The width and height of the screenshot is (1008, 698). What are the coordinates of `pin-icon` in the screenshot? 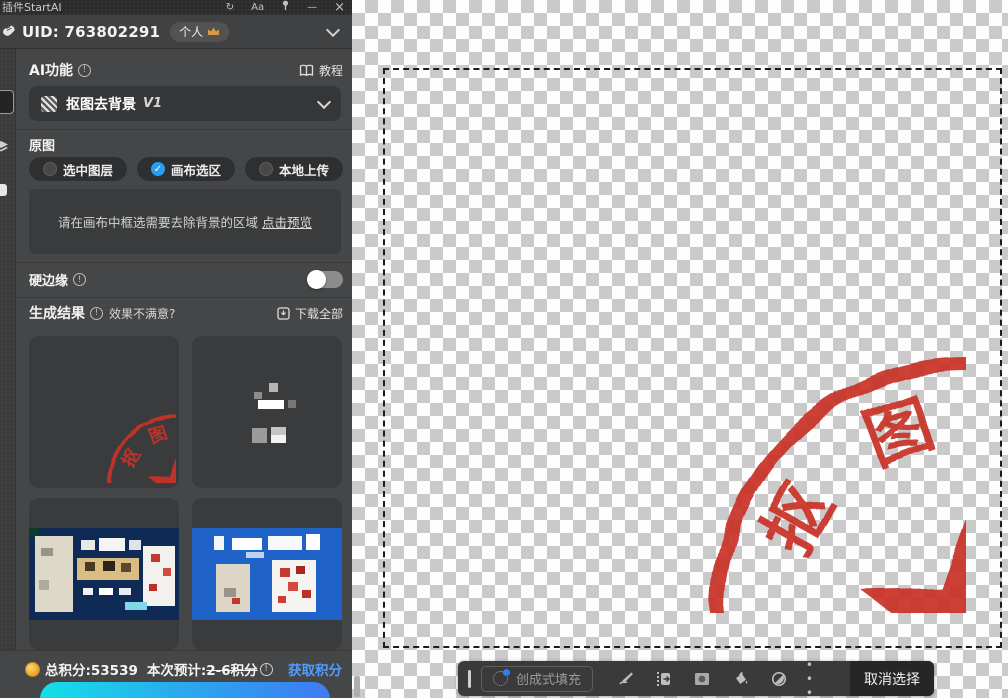 It's located at (285, 8).